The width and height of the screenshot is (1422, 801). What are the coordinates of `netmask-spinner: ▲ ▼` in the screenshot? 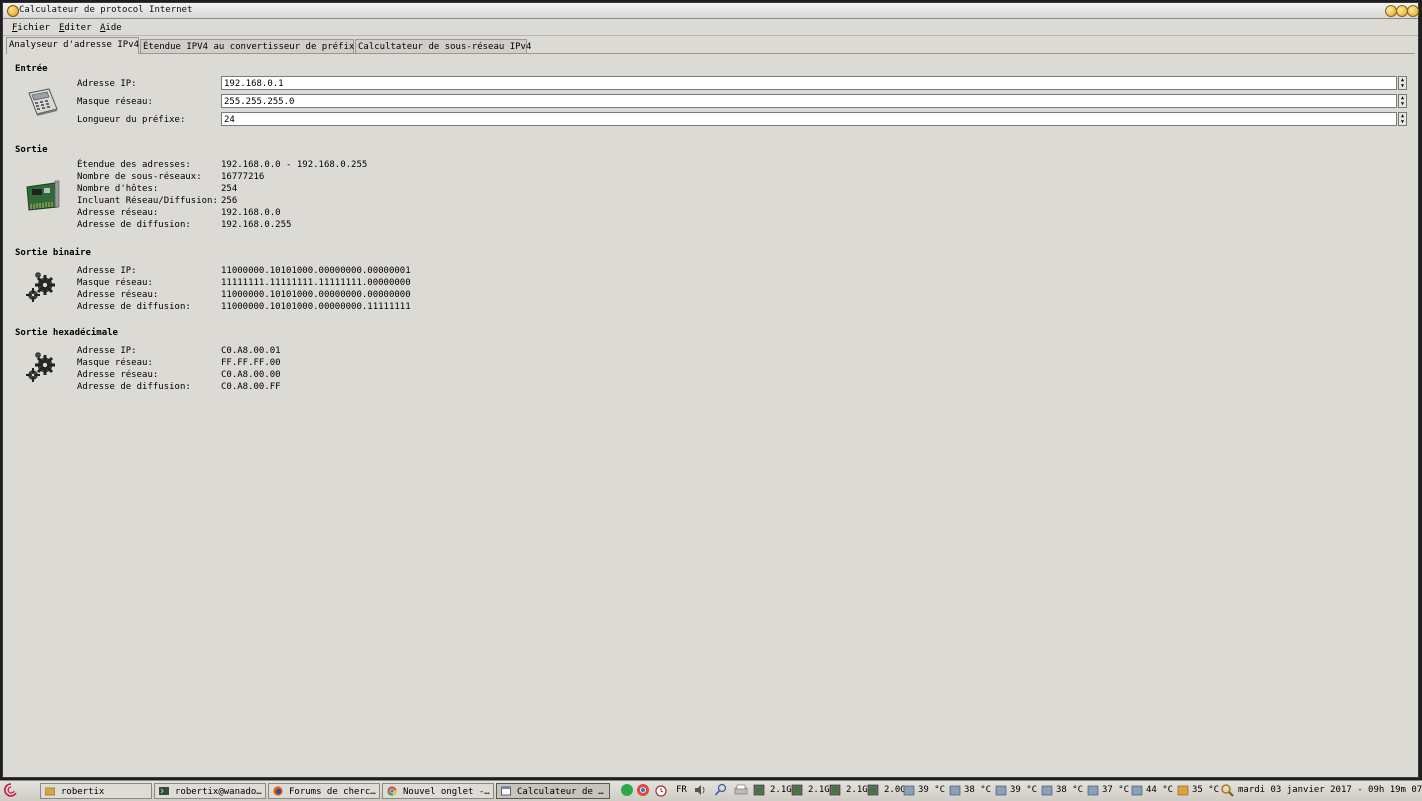 It's located at (1402, 101).